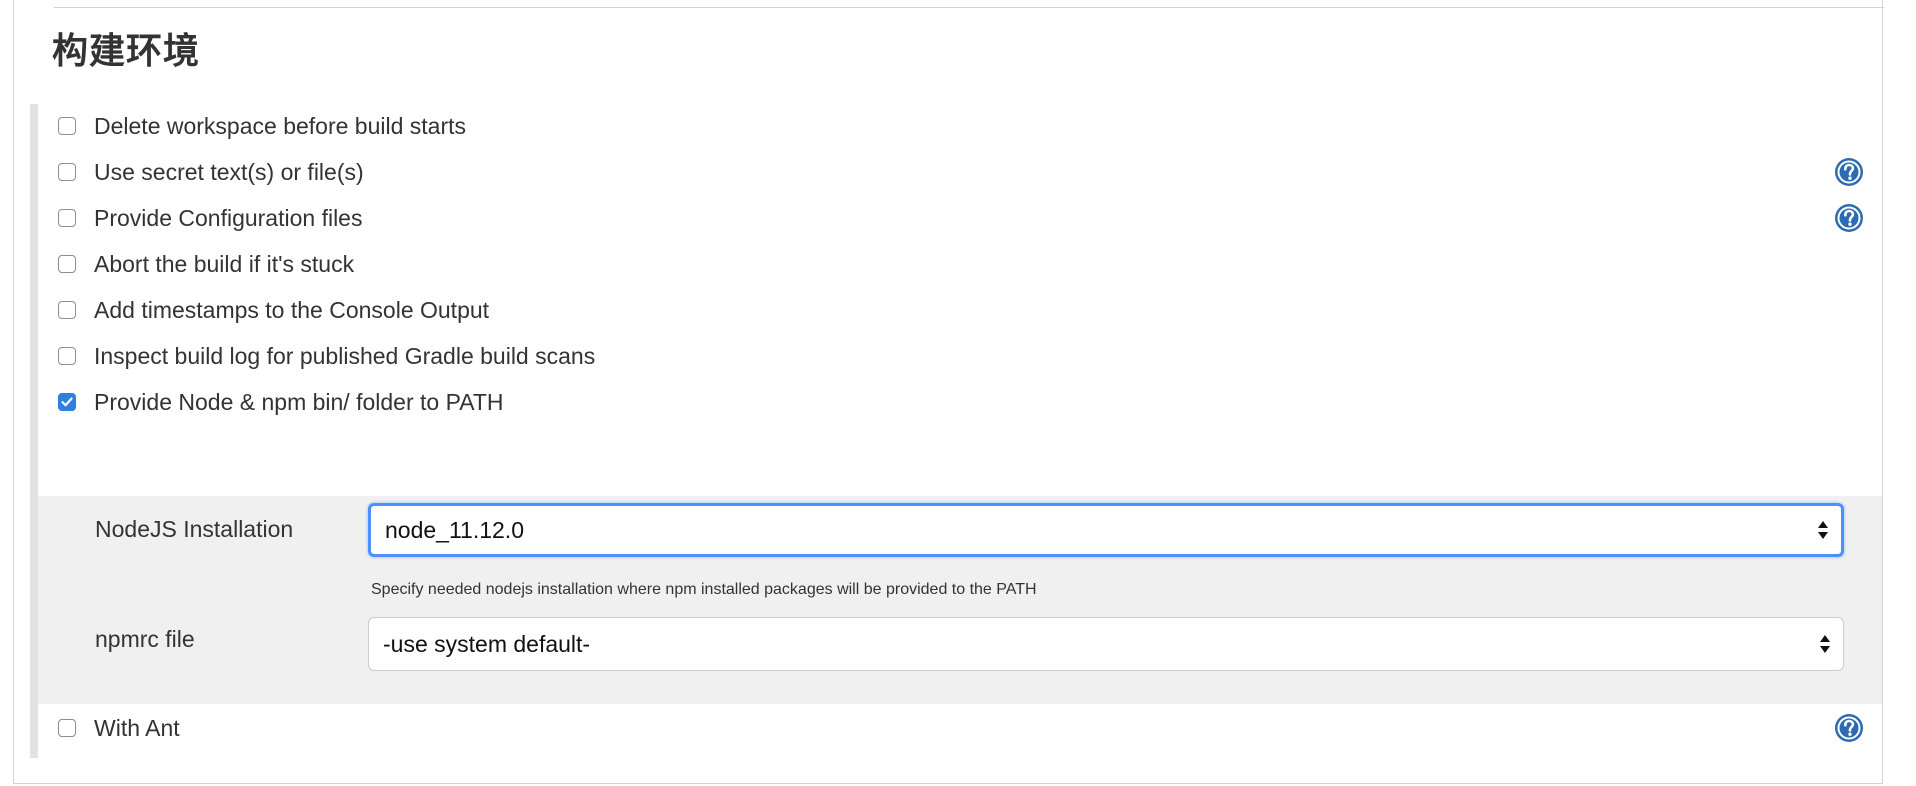 The height and width of the screenshot is (786, 1916). I want to click on nodejs-installation-value: node_11.12.0, so click(454, 529).